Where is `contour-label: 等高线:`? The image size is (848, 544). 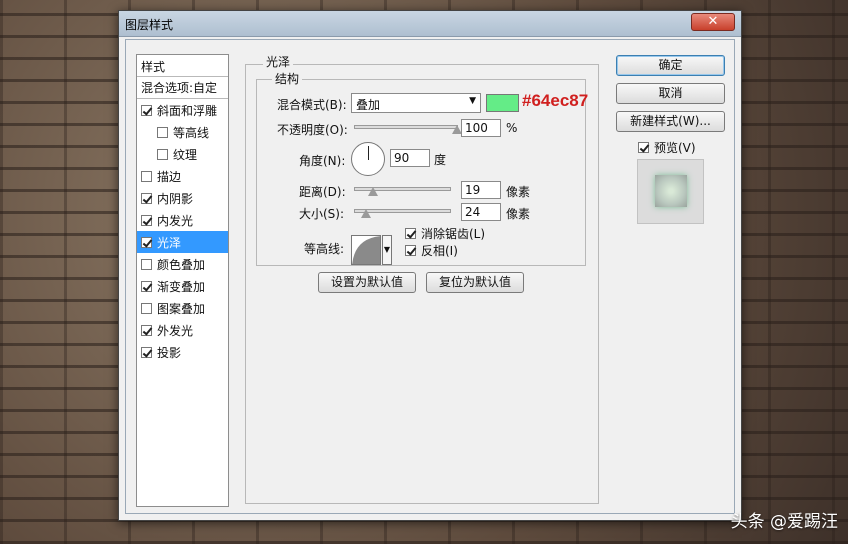 contour-label: 等高线: is located at coordinates (324, 249).